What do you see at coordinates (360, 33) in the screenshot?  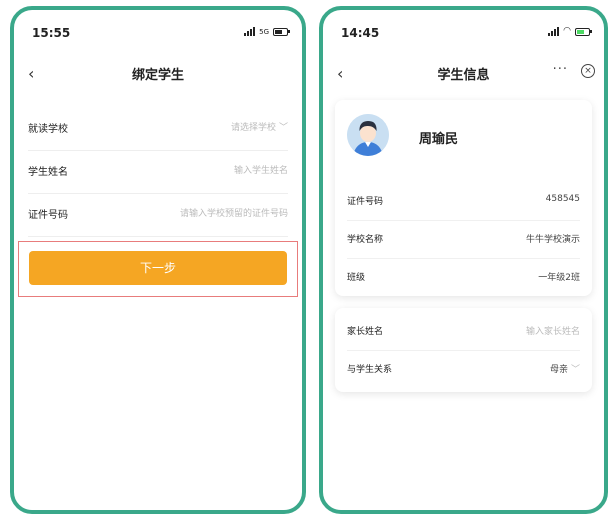 I see `status-time: 14:45` at bounding box center [360, 33].